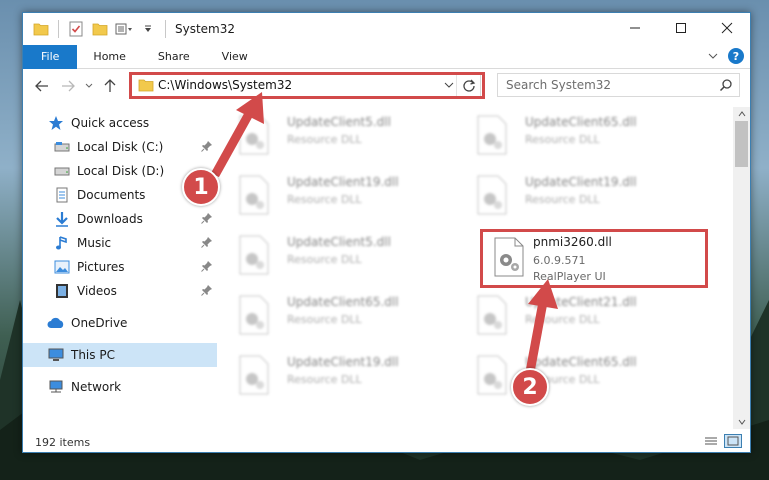  Describe the element at coordinates (93, 355) in the screenshot. I see `nav-item-label: This PC` at that location.